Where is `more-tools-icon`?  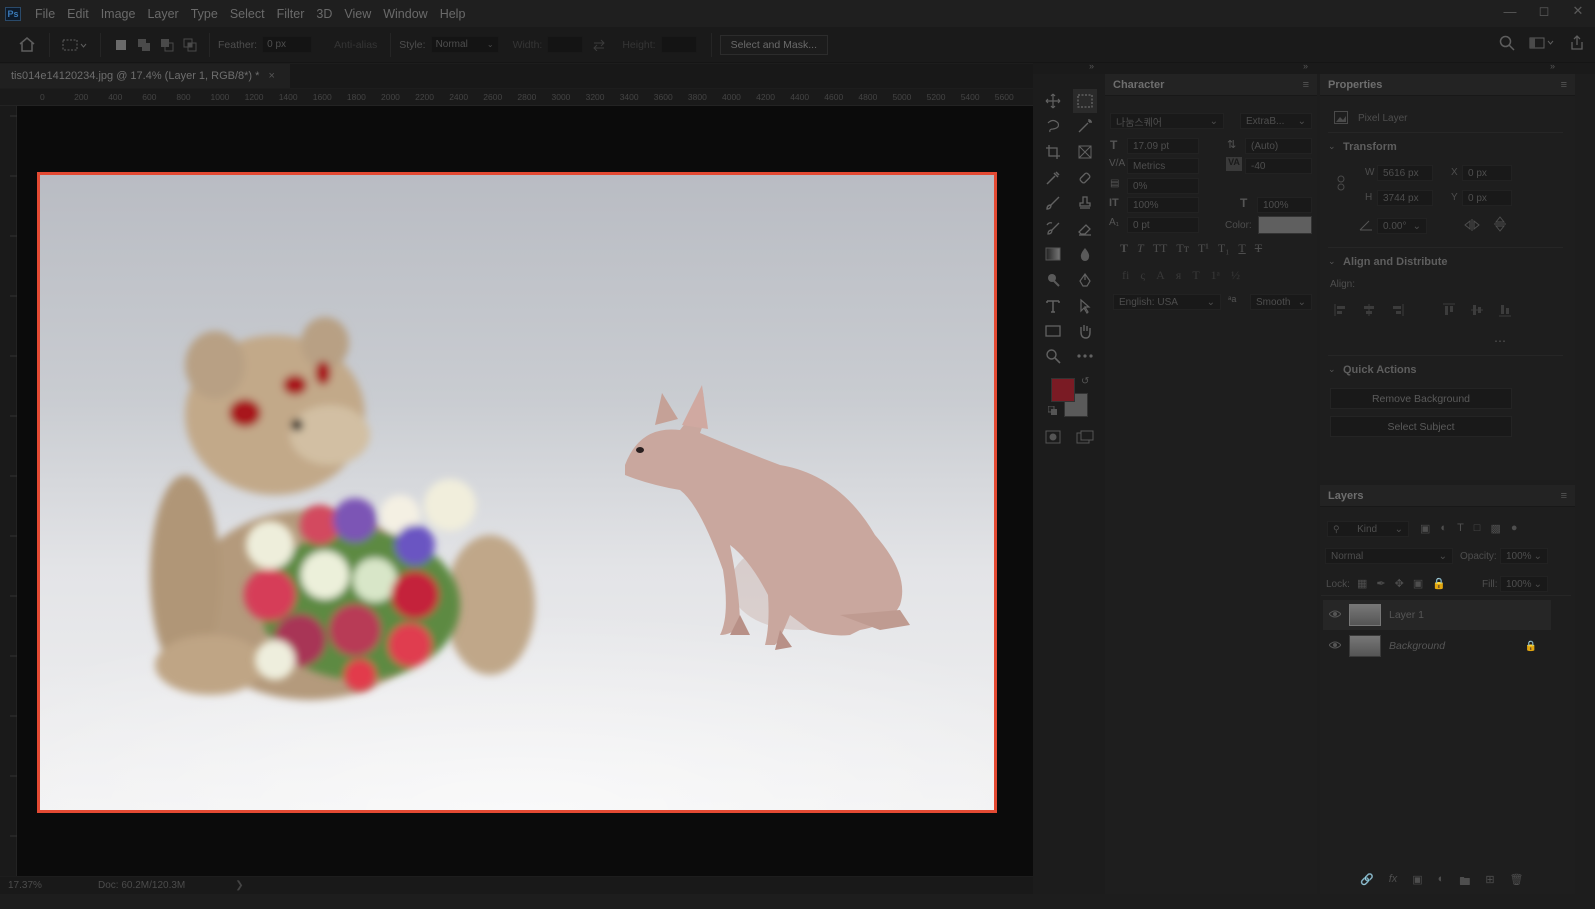 more-tools-icon is located at coordinates (1085, 356).